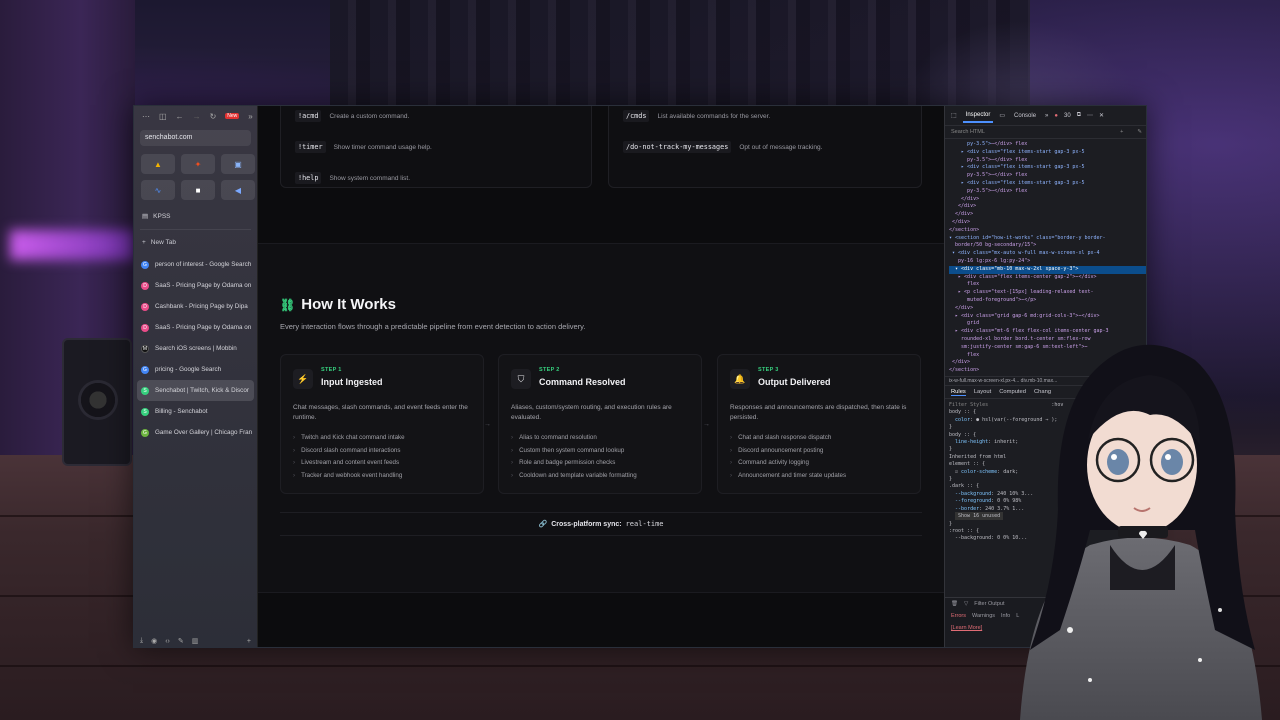 This screenshot has height=720, width=1280. I want to click on html-search-input: Search HTML + ✎, so click(1045, 132).